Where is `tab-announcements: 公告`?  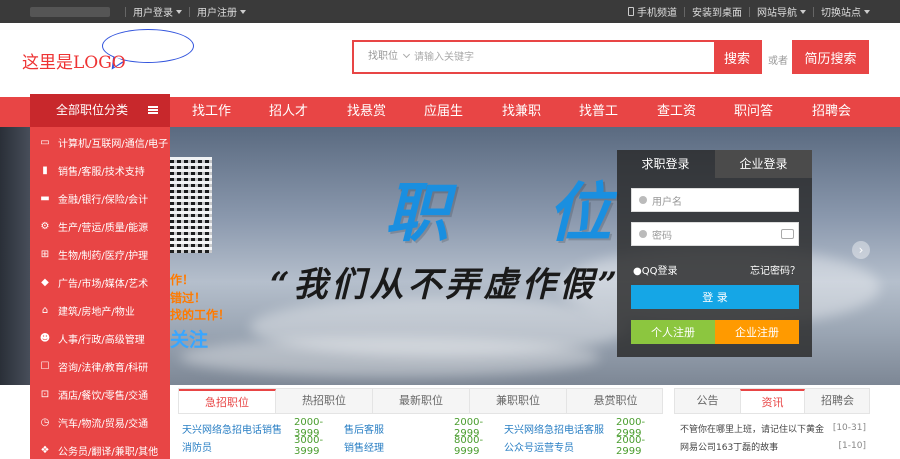 tab-announcements: 公告 is located at coordinates (707, 401).